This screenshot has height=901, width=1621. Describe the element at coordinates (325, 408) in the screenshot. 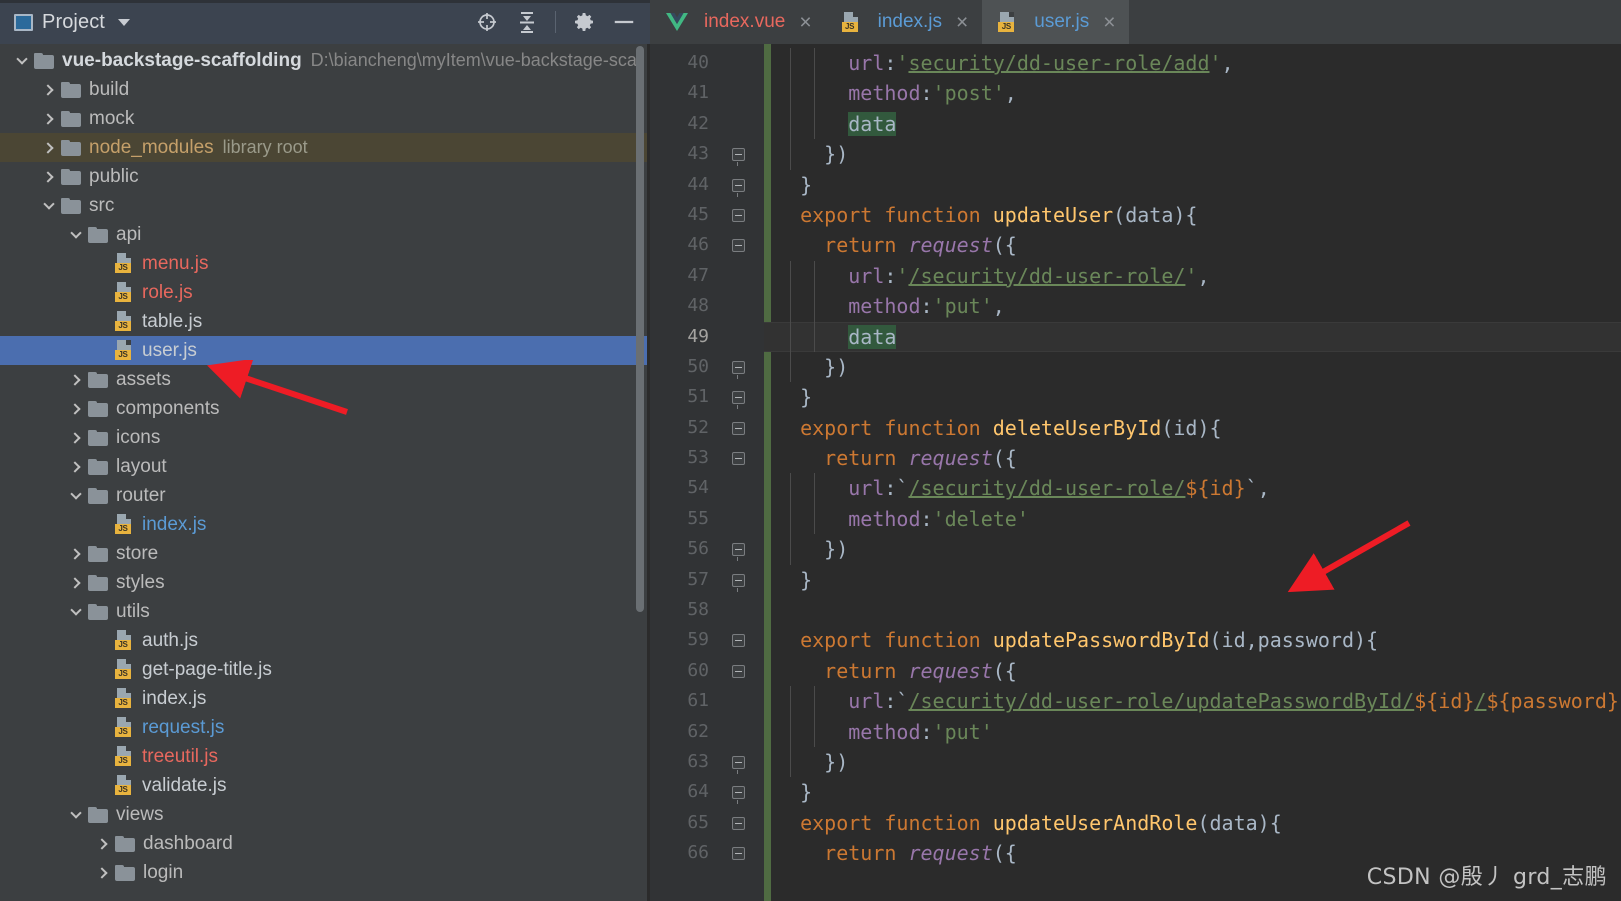

I see `tree-row: components` at that location.